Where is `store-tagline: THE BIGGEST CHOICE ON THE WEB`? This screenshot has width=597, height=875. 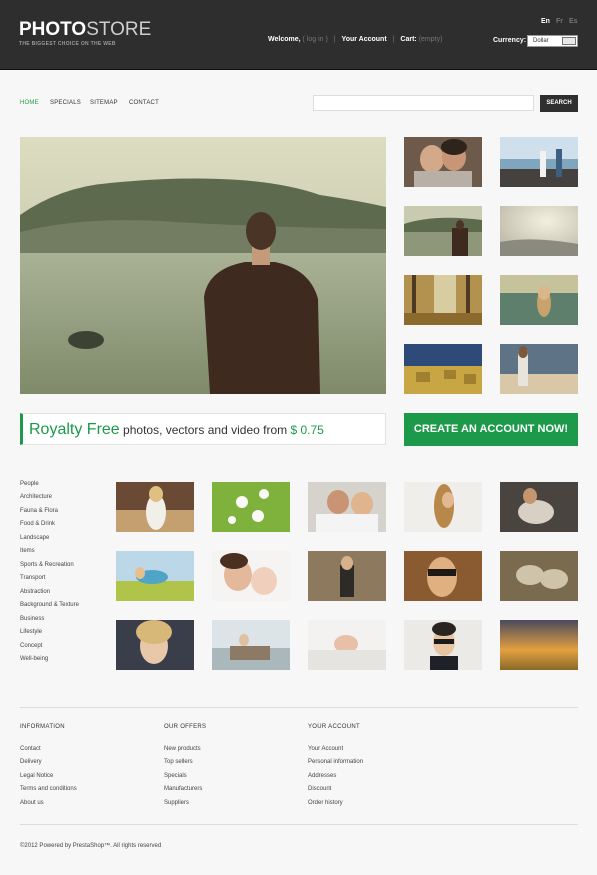
store-tagline: THE BIGGEST CHOICE ON THE WEB is located at coordinates (67, 44).